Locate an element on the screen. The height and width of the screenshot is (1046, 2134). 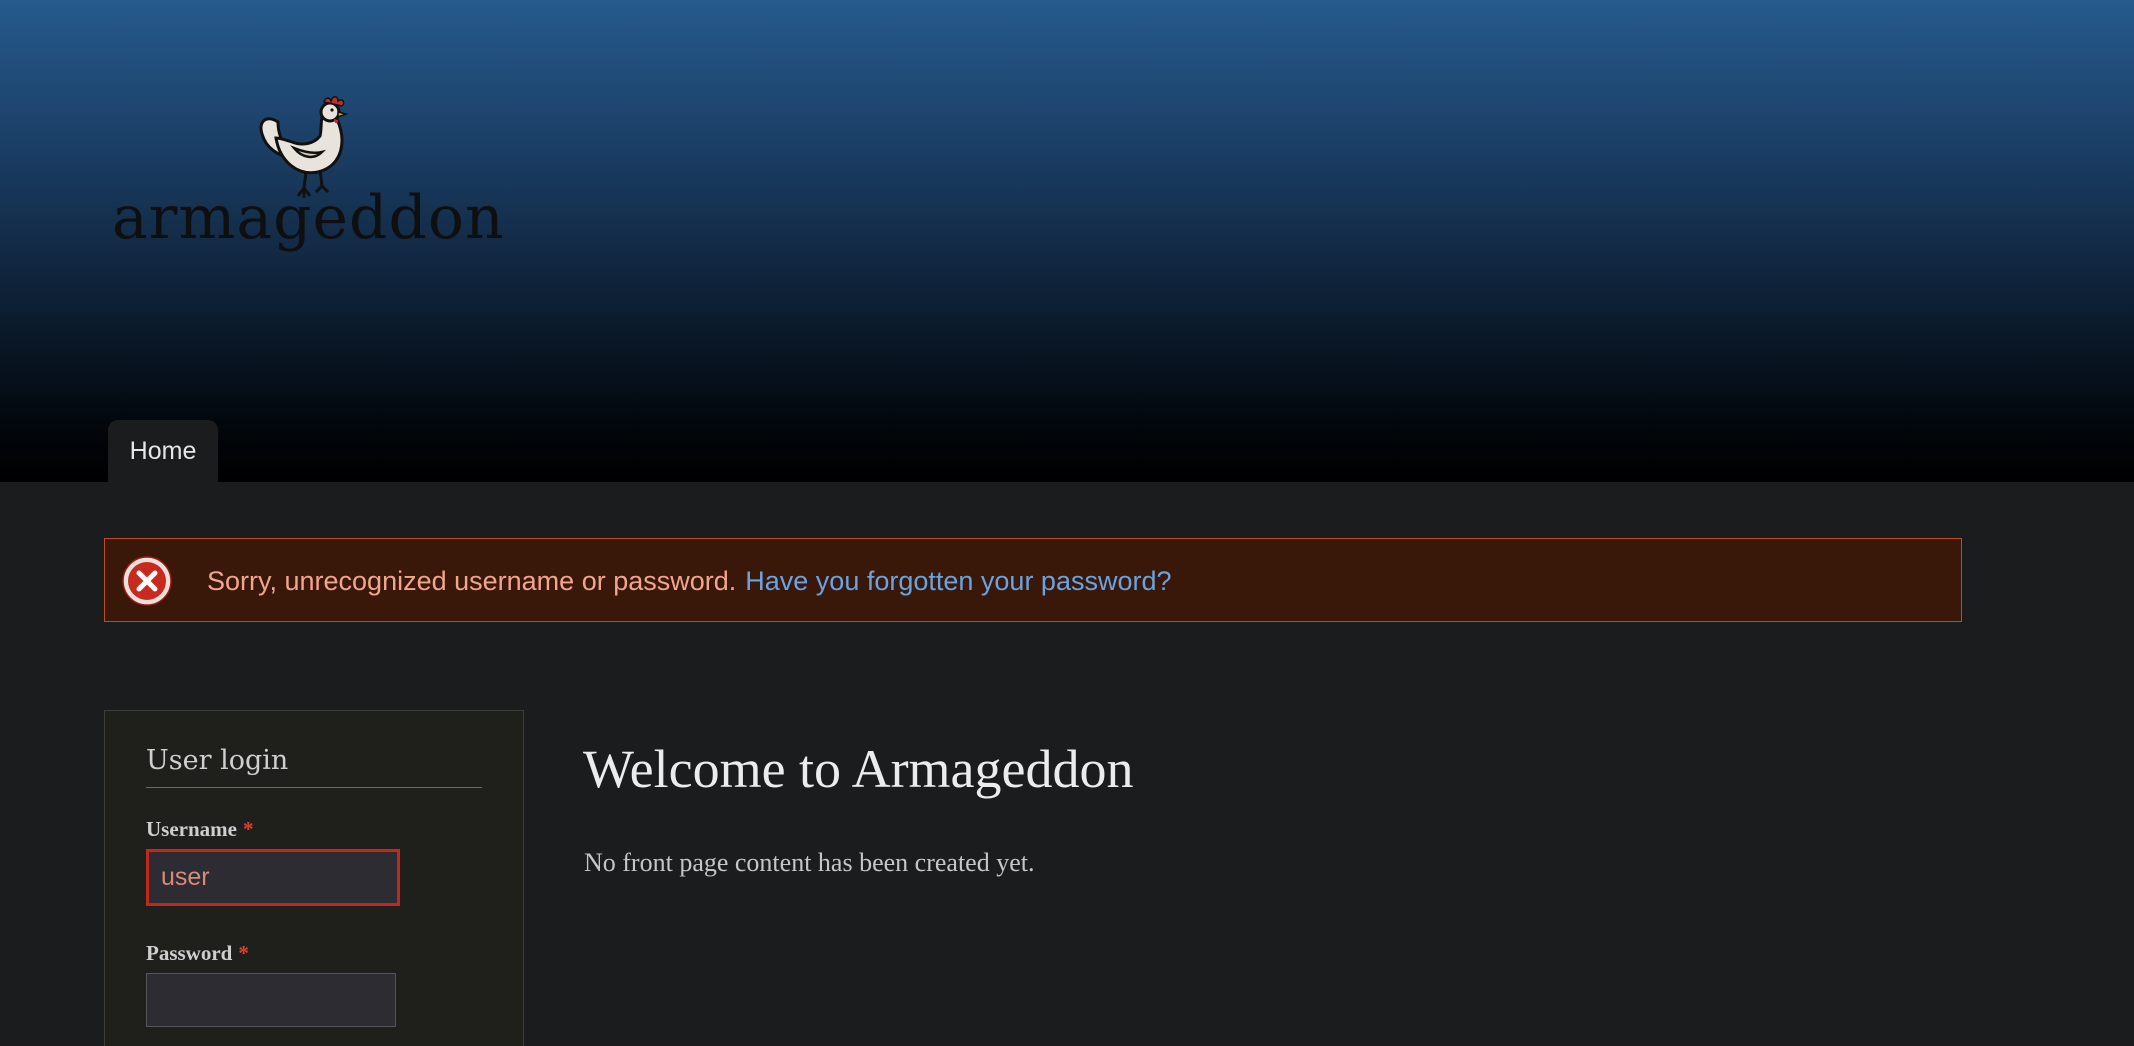
site-logo-link: armageddon is located at coordinates (306, 182).